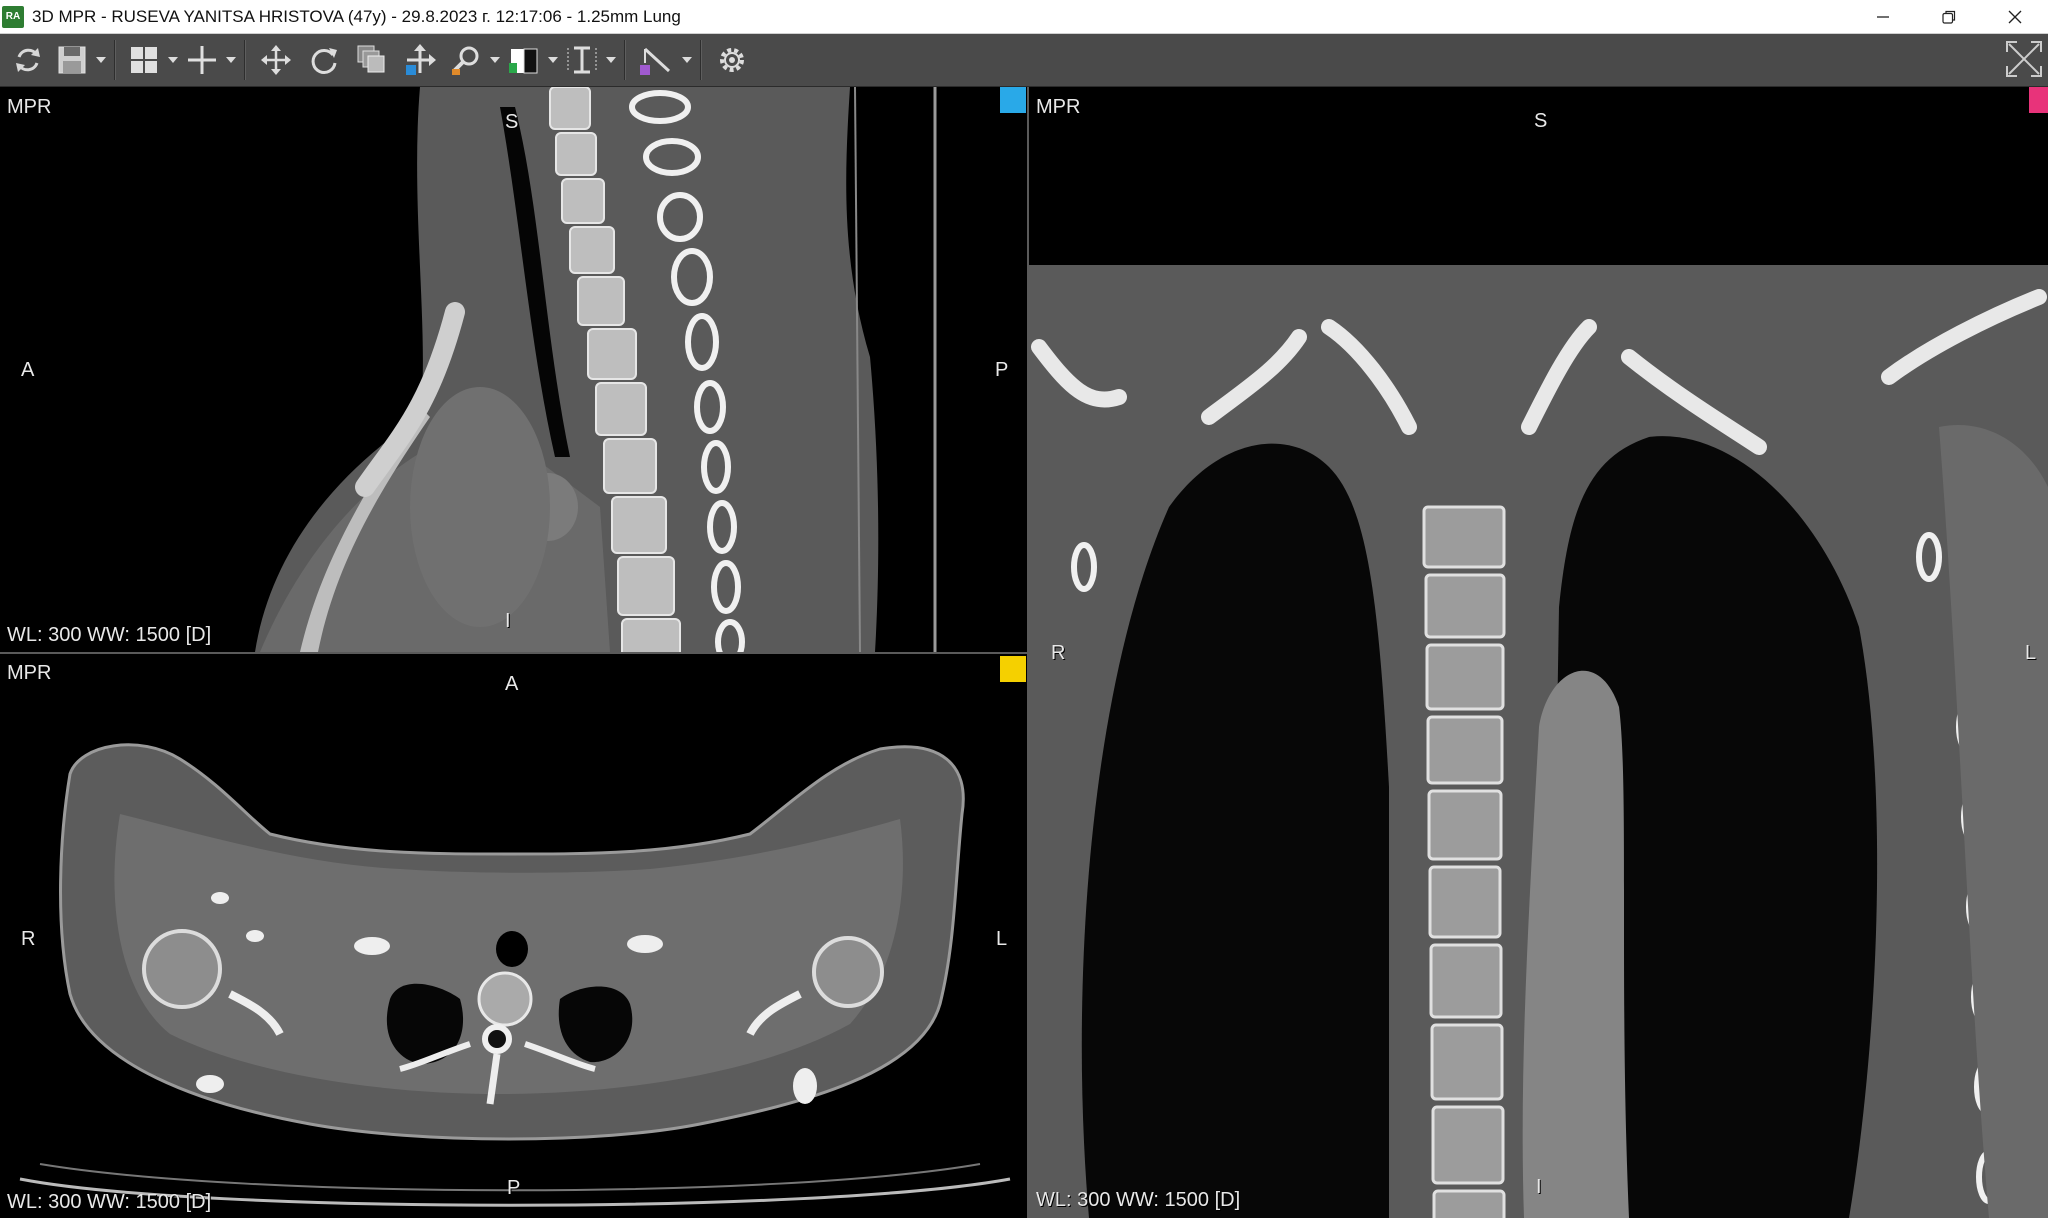 The width and height of the screenshot is (2048, 1218). I want to click on settings-icon, so click(732, 60).